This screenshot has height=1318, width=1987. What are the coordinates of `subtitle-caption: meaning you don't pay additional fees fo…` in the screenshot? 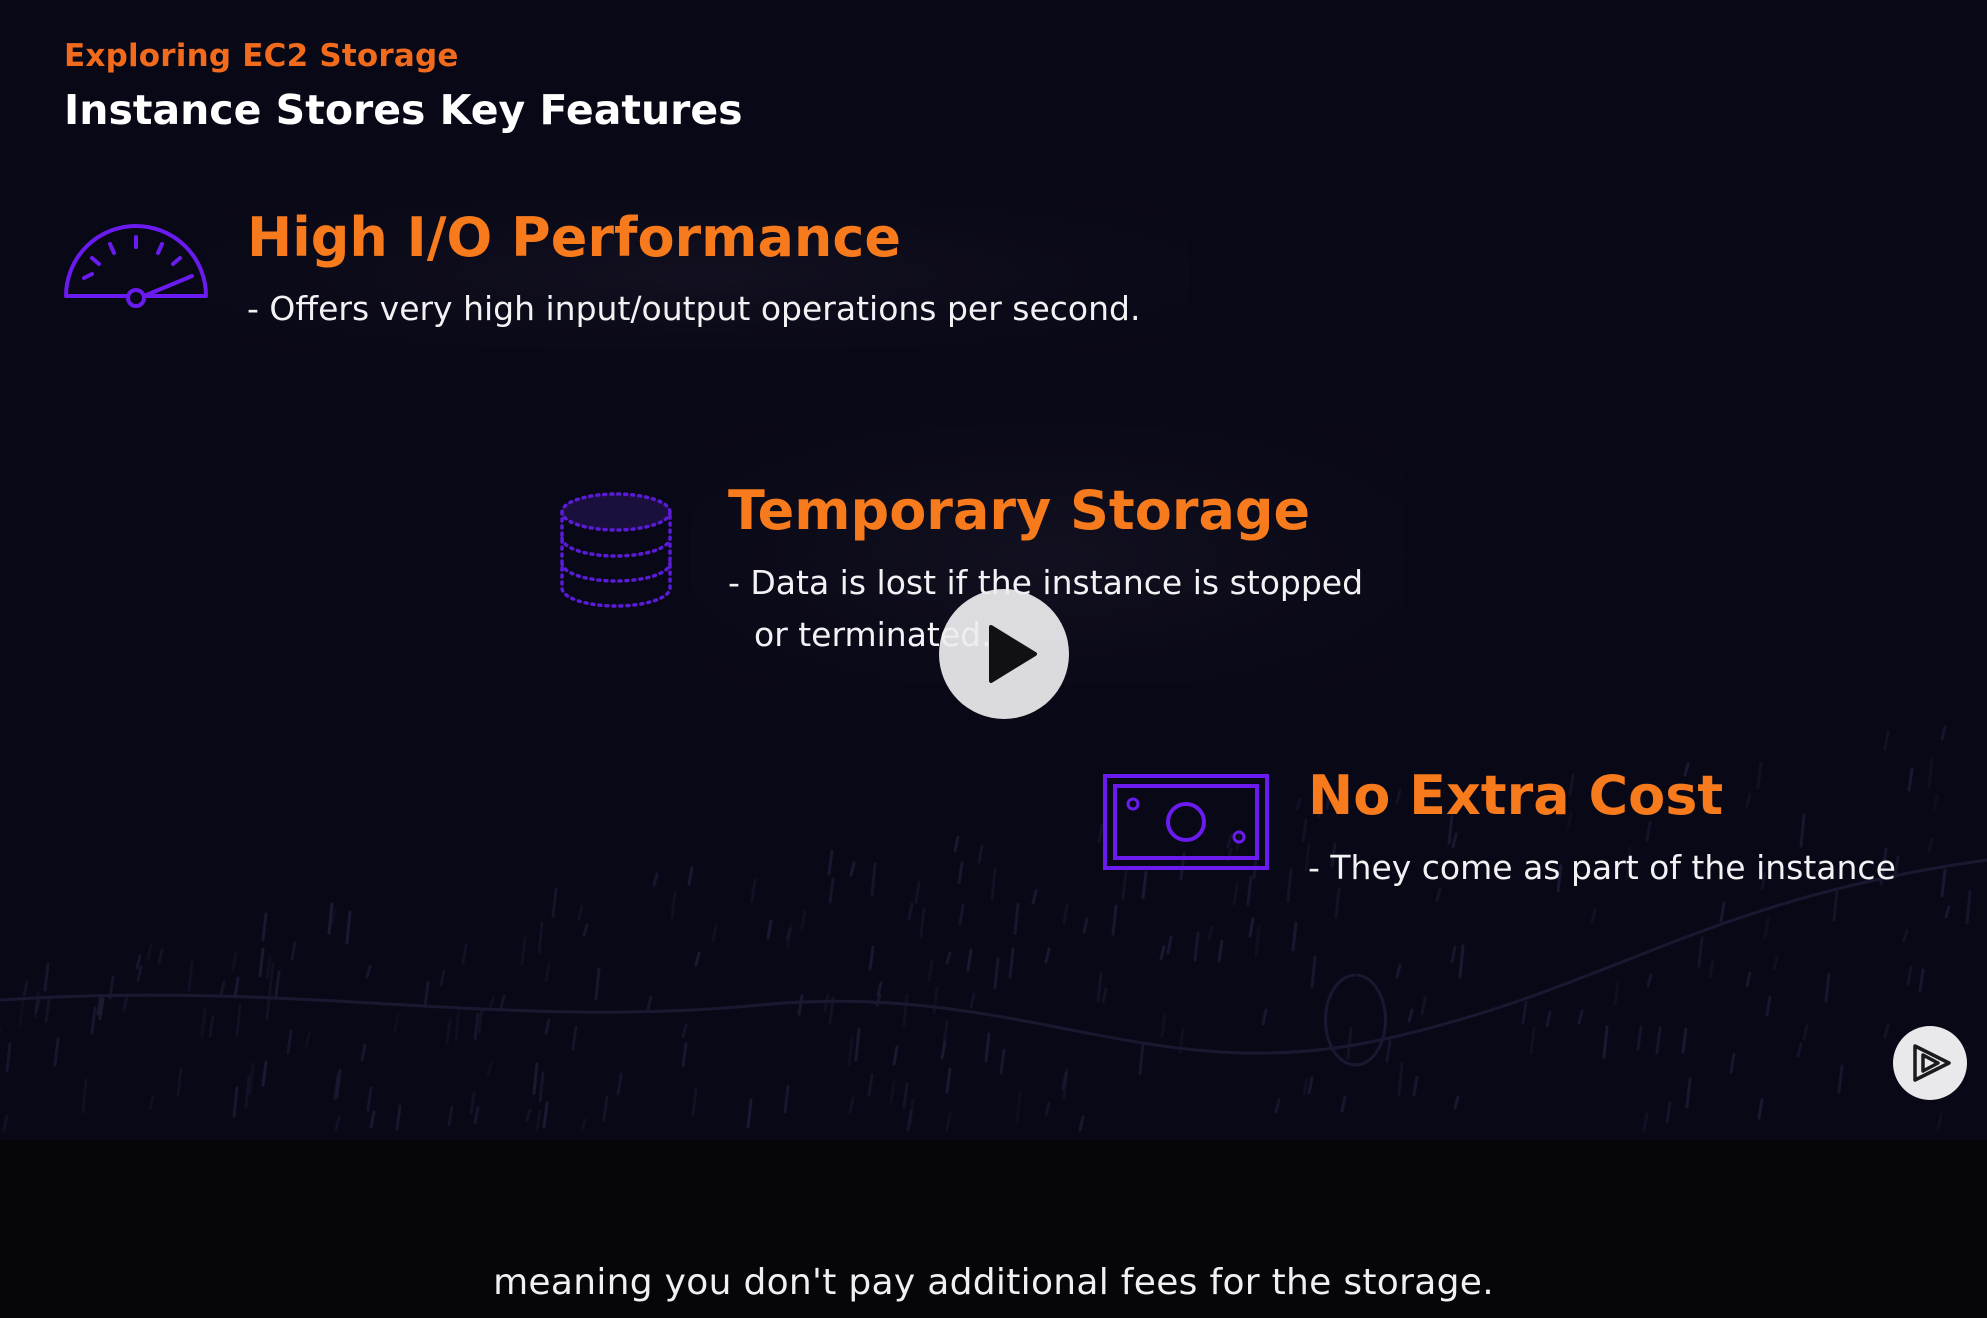 It's located at (993, 1282).